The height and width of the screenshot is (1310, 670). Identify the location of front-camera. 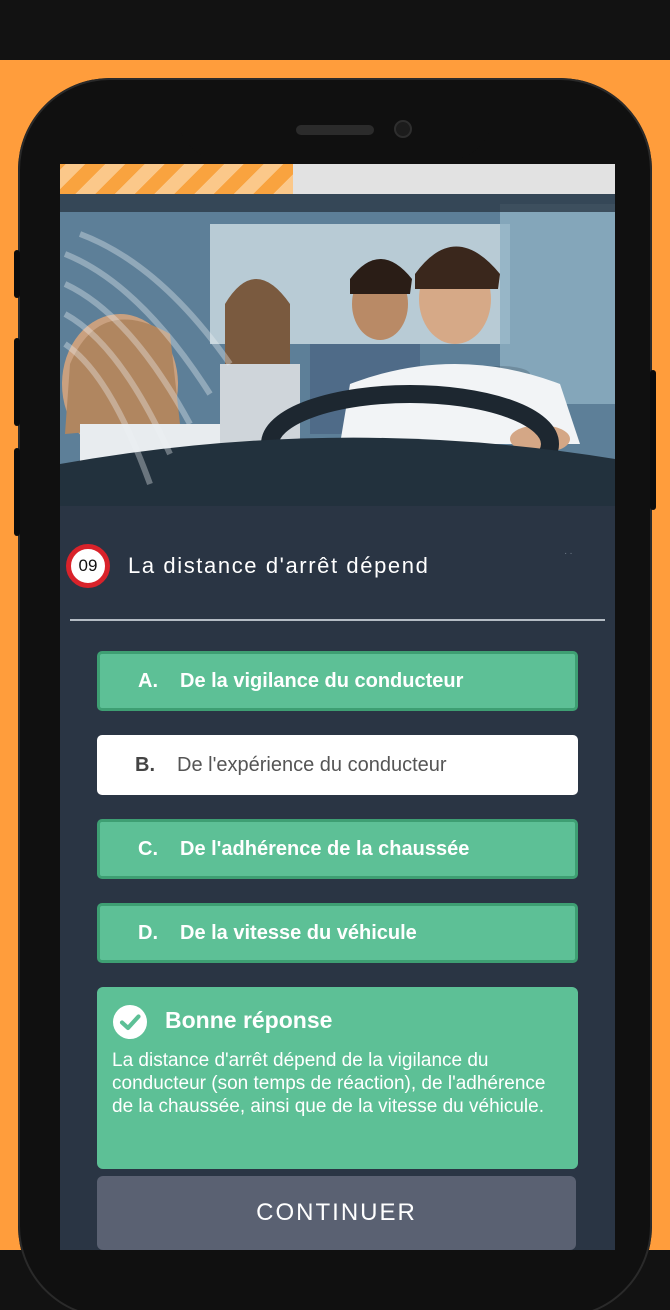
(403, 129).